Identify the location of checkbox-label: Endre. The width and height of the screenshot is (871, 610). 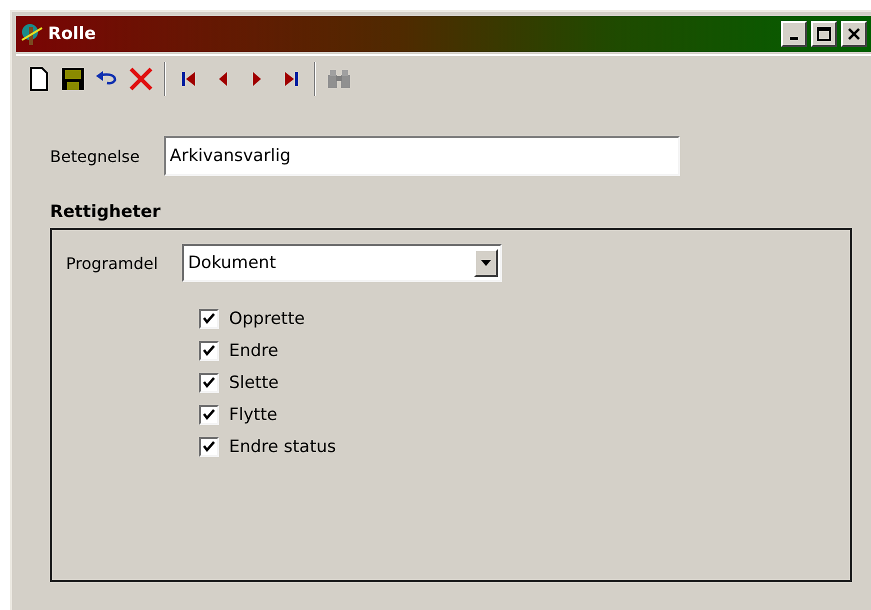
(253, 351).